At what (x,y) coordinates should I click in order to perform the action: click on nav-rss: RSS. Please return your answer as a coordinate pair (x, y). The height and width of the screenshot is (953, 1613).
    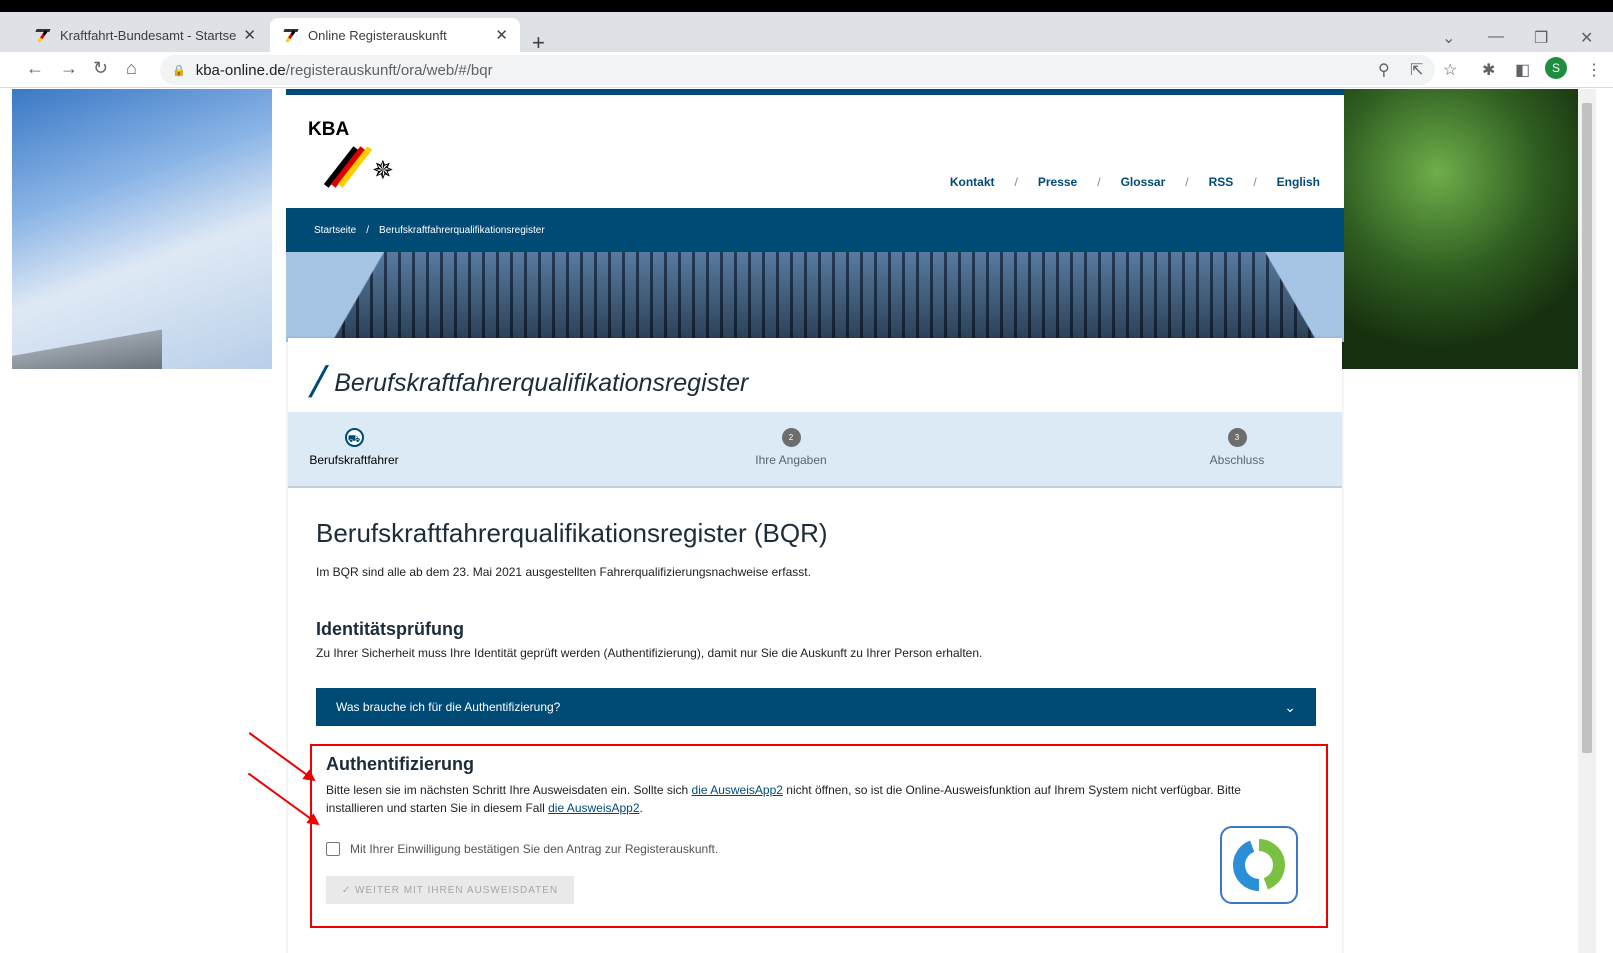
    Looking at the image, I should click on (1221, 182).